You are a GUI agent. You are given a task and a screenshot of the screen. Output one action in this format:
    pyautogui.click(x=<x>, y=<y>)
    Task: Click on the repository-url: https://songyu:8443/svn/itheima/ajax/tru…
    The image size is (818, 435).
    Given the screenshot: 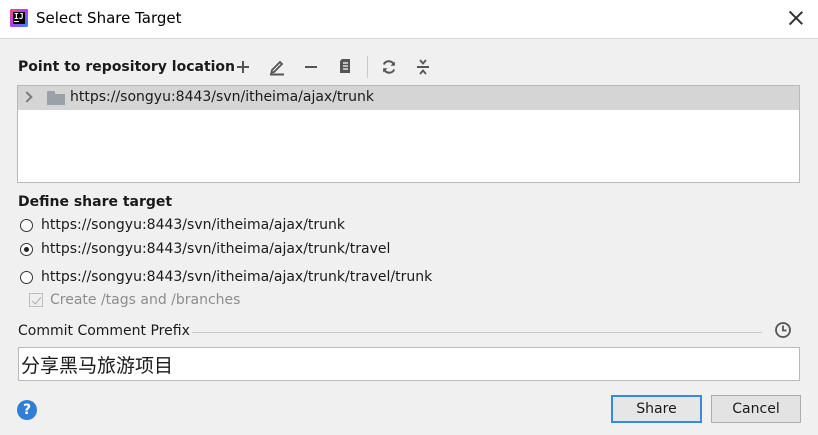 What is the action you would take?
    pyautogui.click(x=222, y=97)
    